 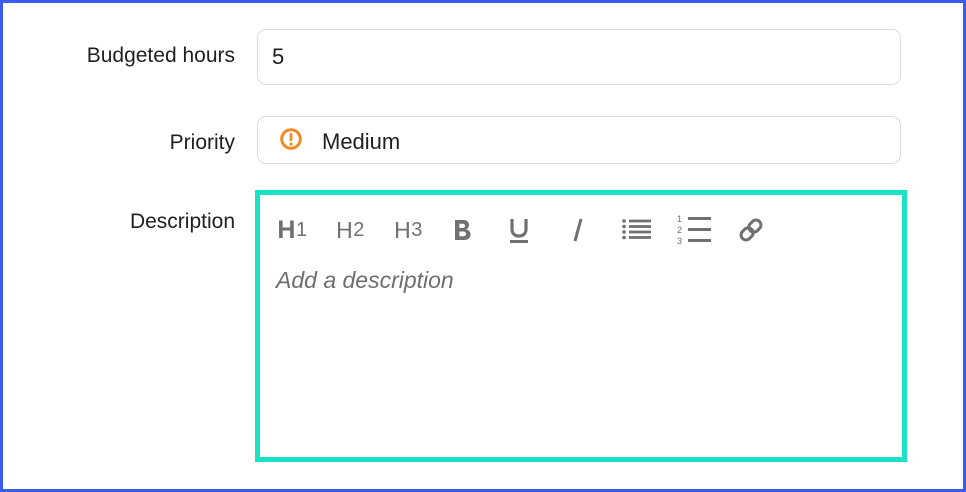 I want to click on budgeted-hours-value: 5, so click(x=278, y=56).